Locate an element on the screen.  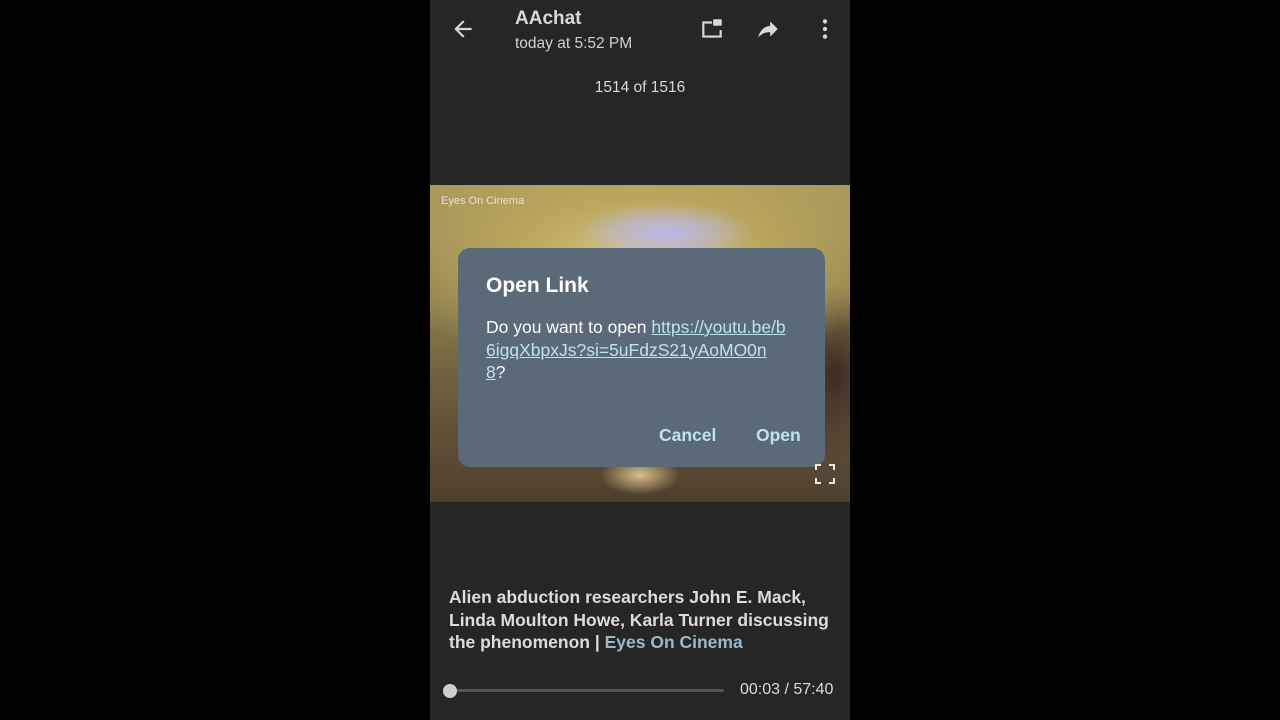
picture-in-picture-button is located at coordinates (712, 29).